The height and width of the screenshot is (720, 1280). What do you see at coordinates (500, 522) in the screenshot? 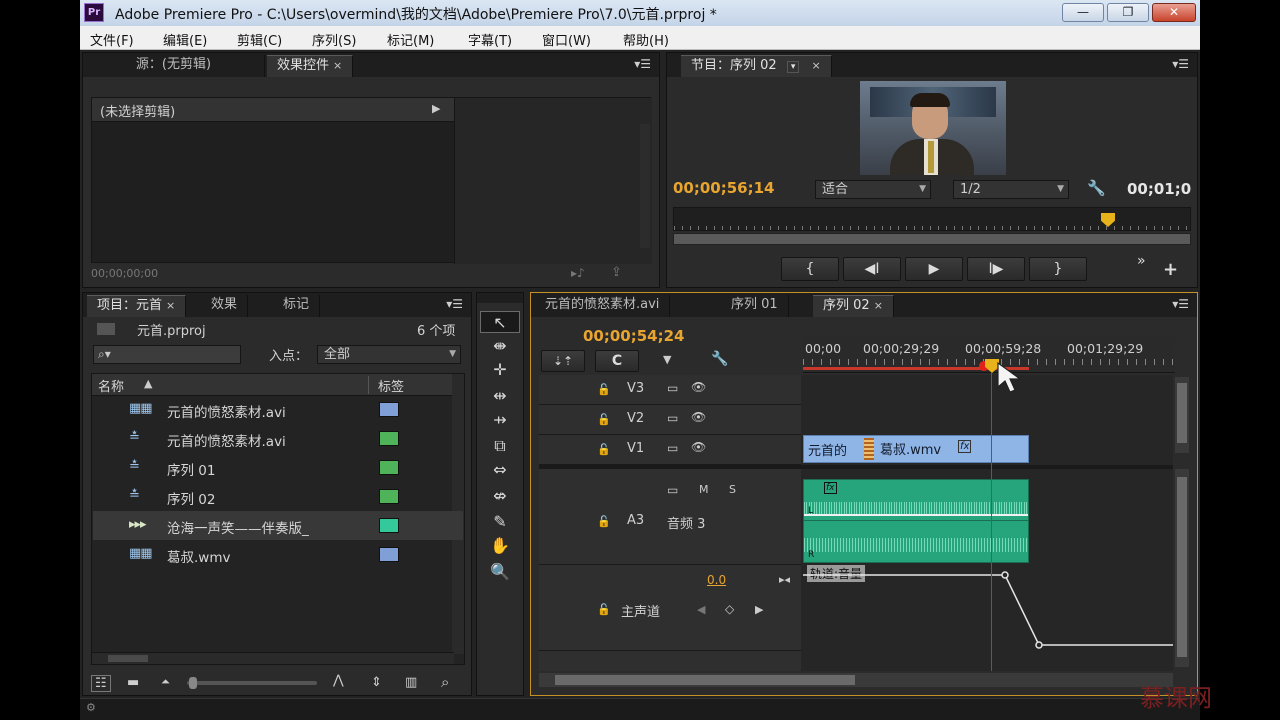
I see `pen-tool-icon: ✎` at bounding box center [500, 522].